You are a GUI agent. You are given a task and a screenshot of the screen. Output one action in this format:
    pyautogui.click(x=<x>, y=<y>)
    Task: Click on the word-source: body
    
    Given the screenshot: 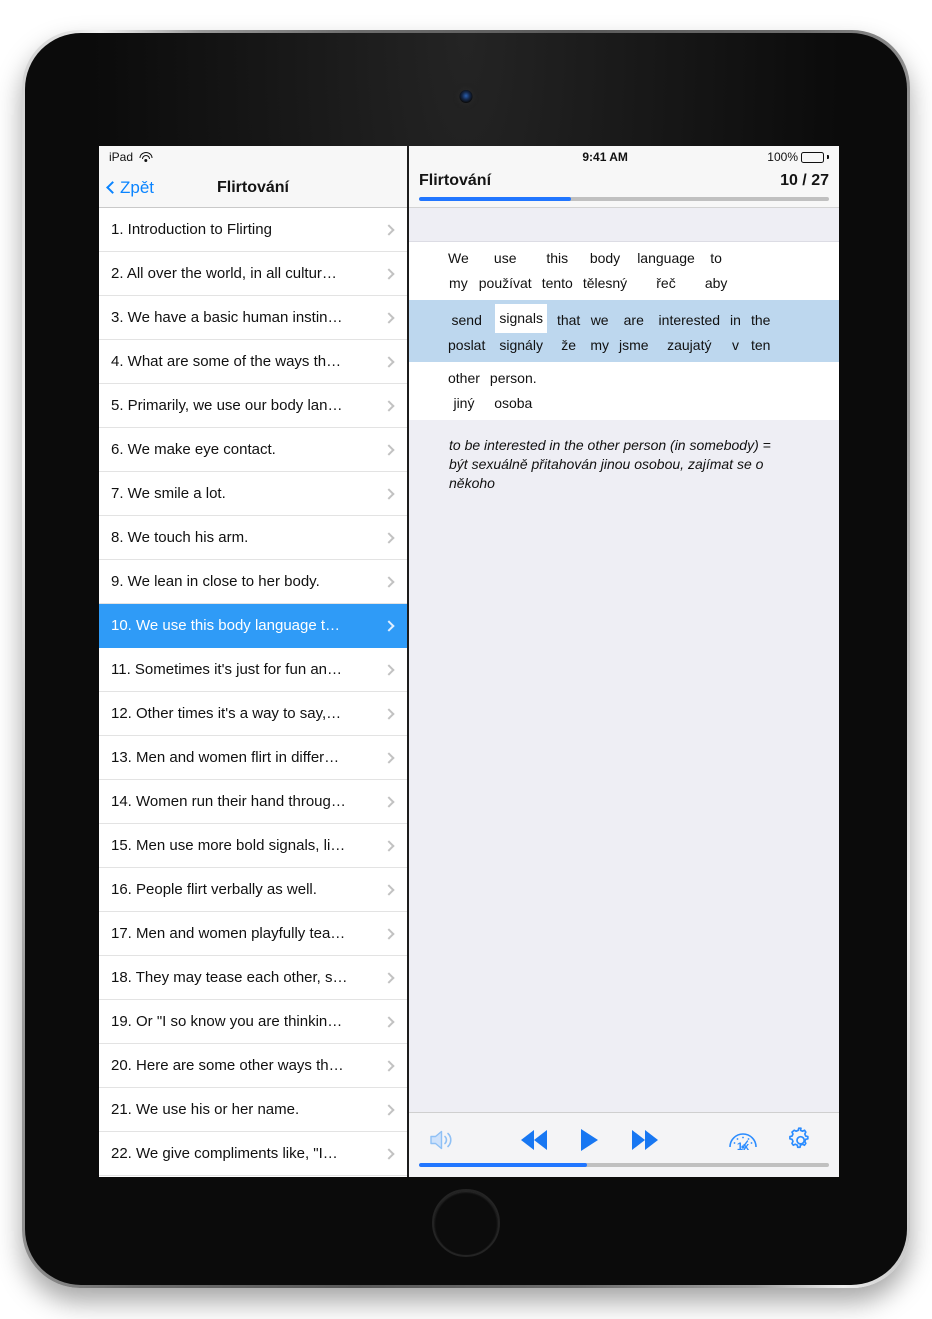 What is the action you would take?
    pyautogui.click(x=605, y=258)
    